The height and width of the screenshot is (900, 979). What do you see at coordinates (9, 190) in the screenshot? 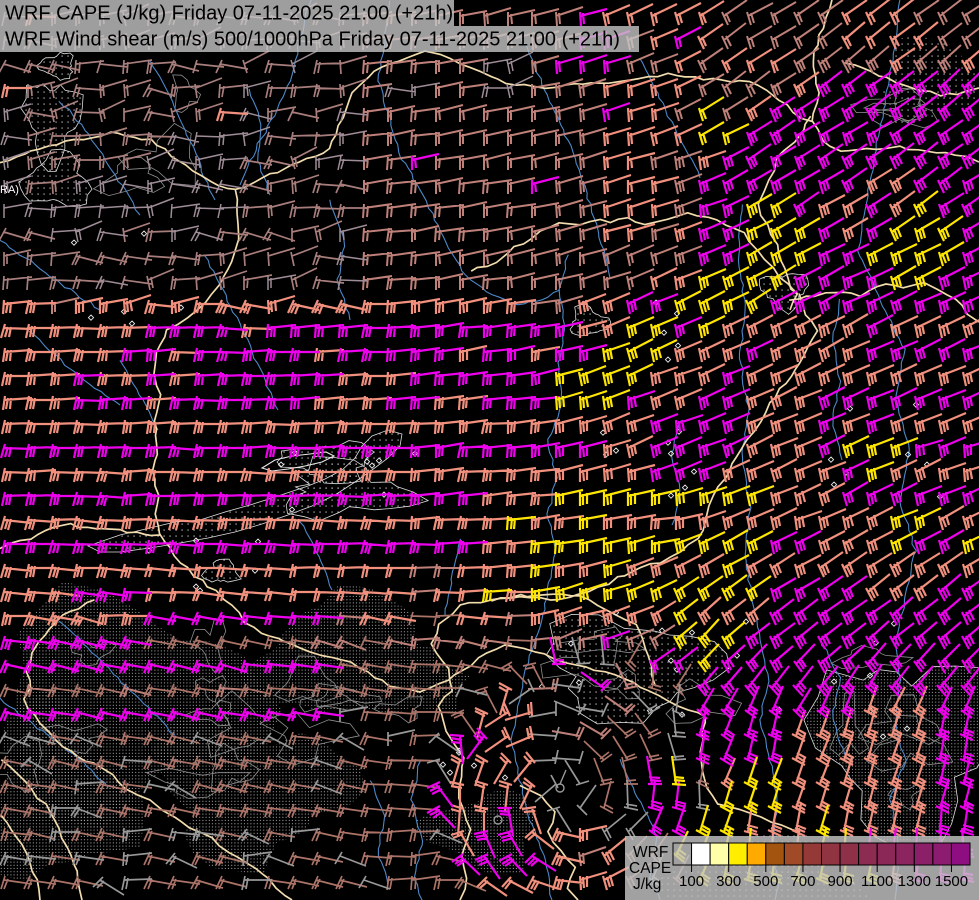
I see `svg-text: RA)` at bounding box center [9, 190].